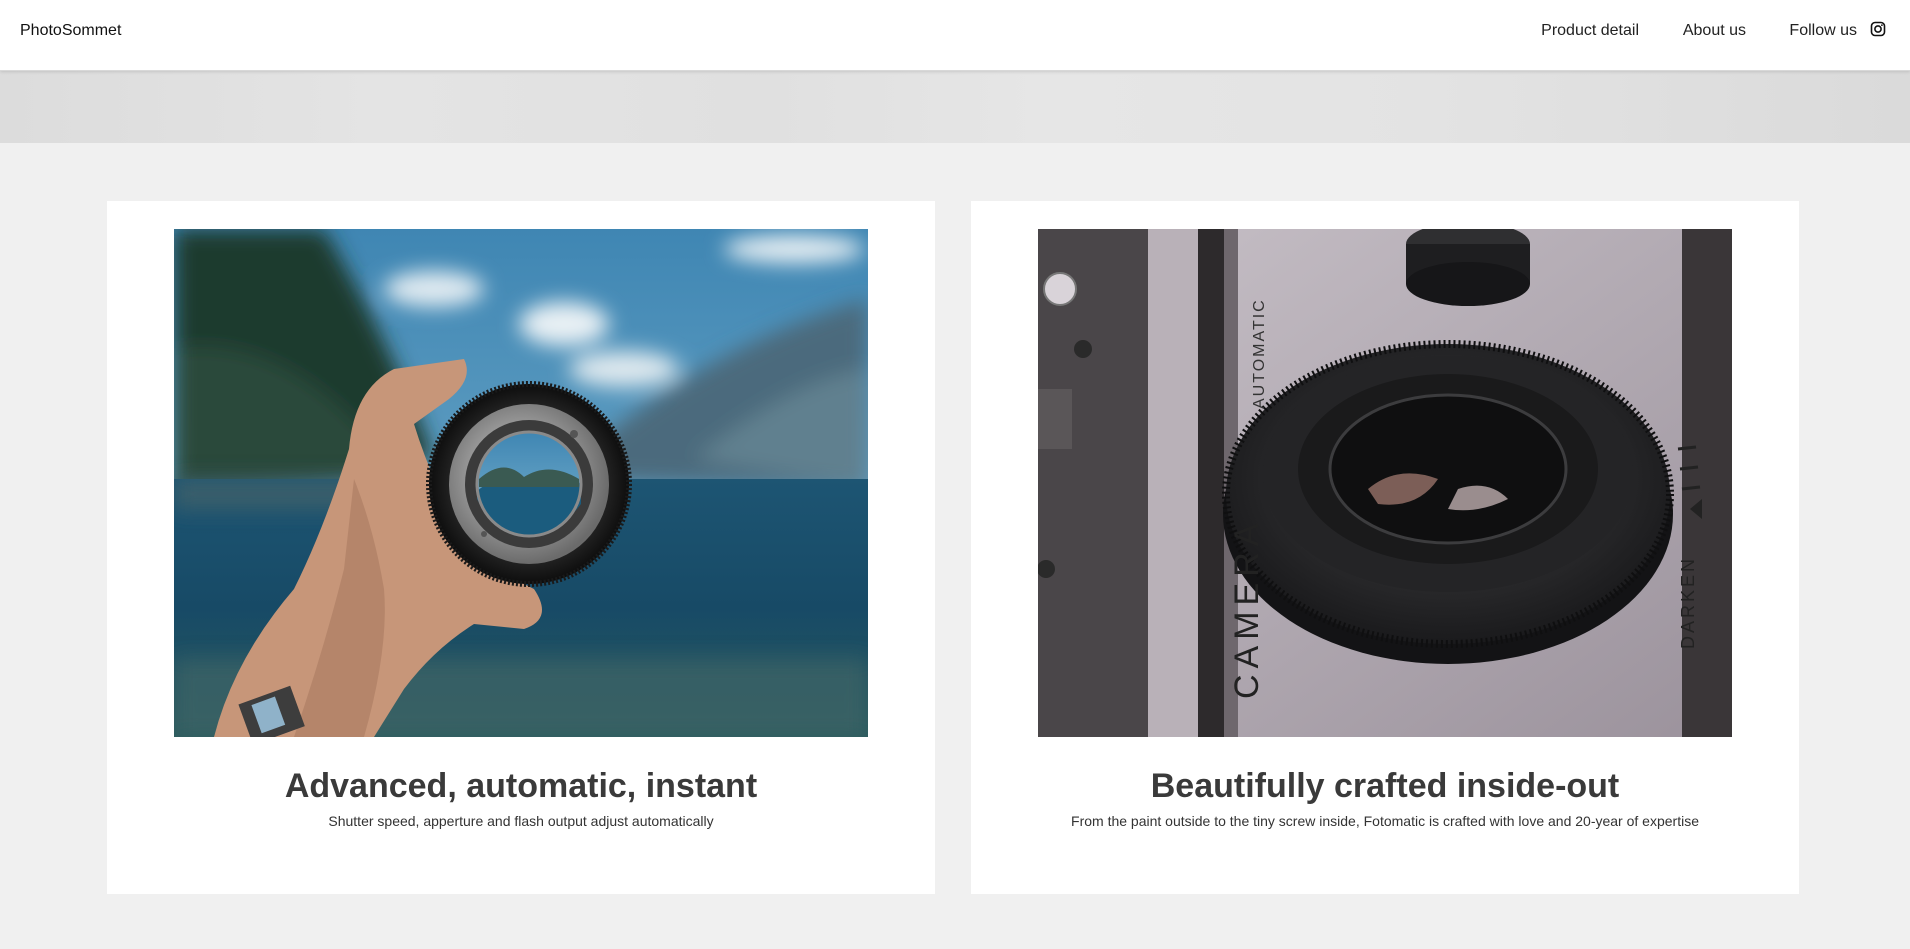 The width and height of the screenshot is (1910, 949). What do you see at coordinates (1259, 353) in the screenshot?
I see `camera-top-label: AUTOMATIC` at bounding box center [1259, 353].